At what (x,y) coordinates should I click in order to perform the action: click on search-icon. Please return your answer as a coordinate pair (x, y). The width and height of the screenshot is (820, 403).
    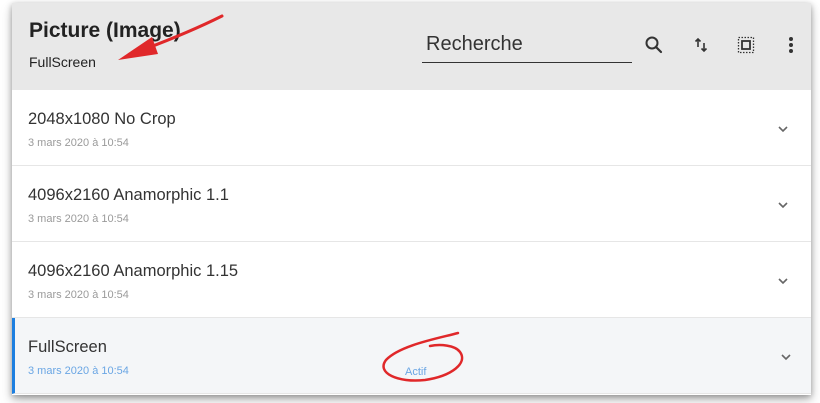
    Looking at the image, I should click on (654, 45).